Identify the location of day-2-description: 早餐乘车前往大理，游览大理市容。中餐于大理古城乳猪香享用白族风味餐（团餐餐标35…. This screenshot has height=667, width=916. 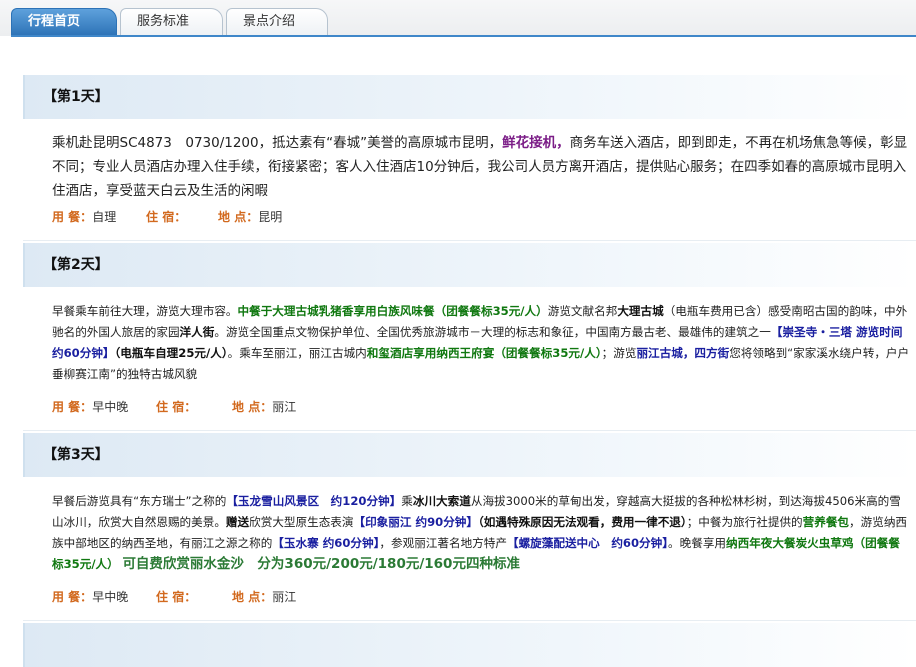
(481, 342).